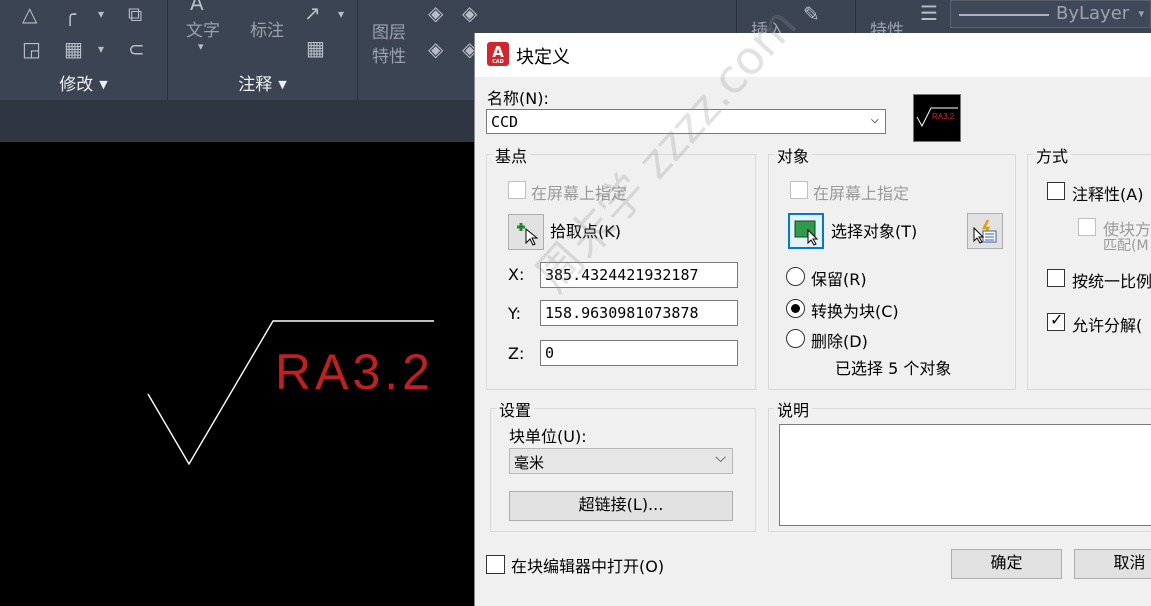 This screenshot has height=606, width=1151. I want to click on copy-3d-icon: ⧉, so click(135, 14).